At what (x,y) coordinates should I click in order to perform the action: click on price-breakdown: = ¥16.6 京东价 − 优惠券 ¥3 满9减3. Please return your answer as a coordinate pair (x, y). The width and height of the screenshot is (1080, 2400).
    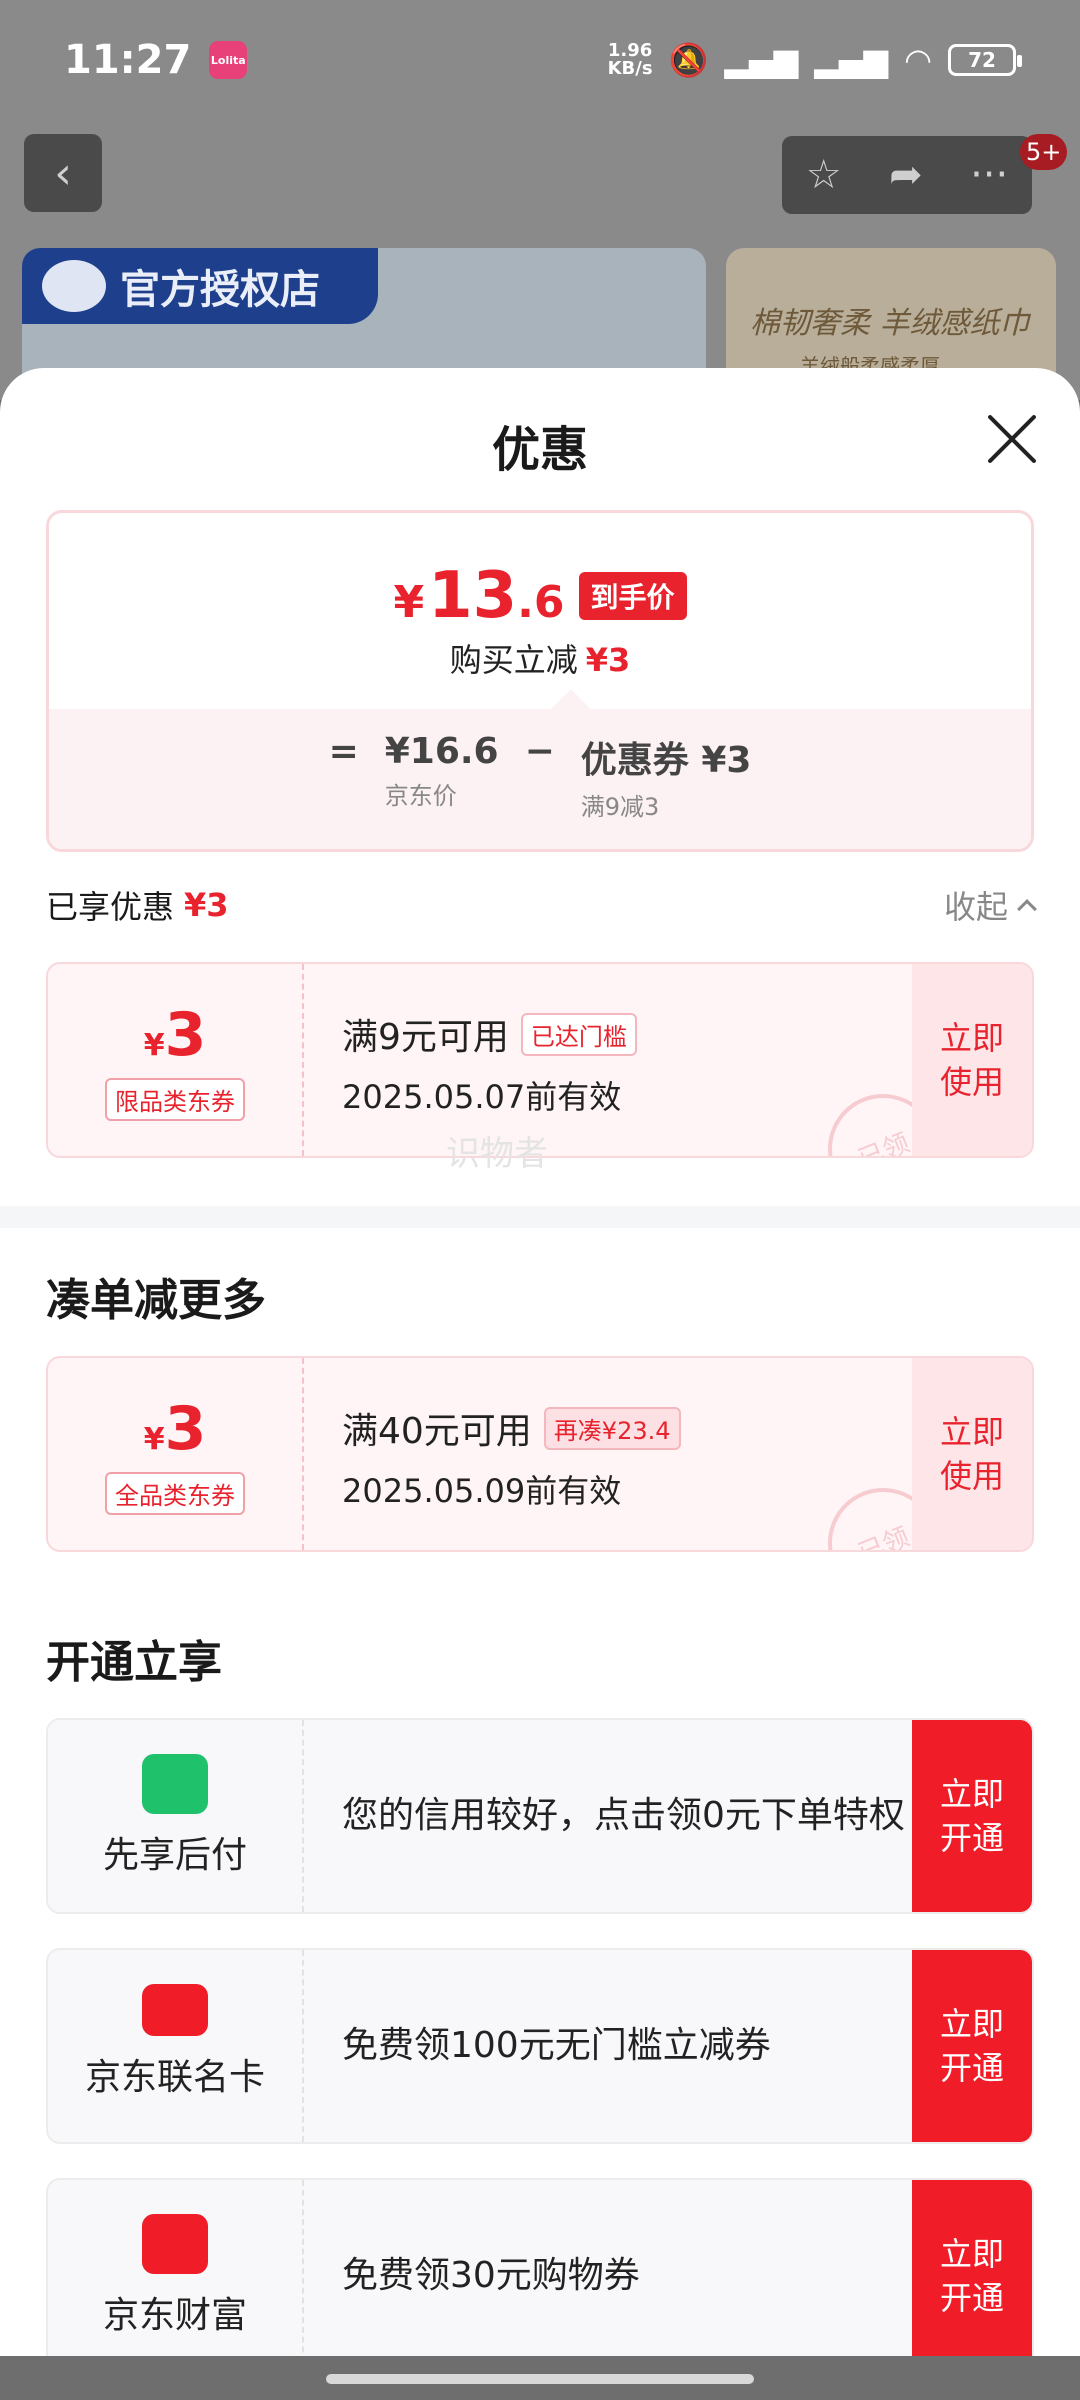
    Looking at the image, I should click on (540, 779).